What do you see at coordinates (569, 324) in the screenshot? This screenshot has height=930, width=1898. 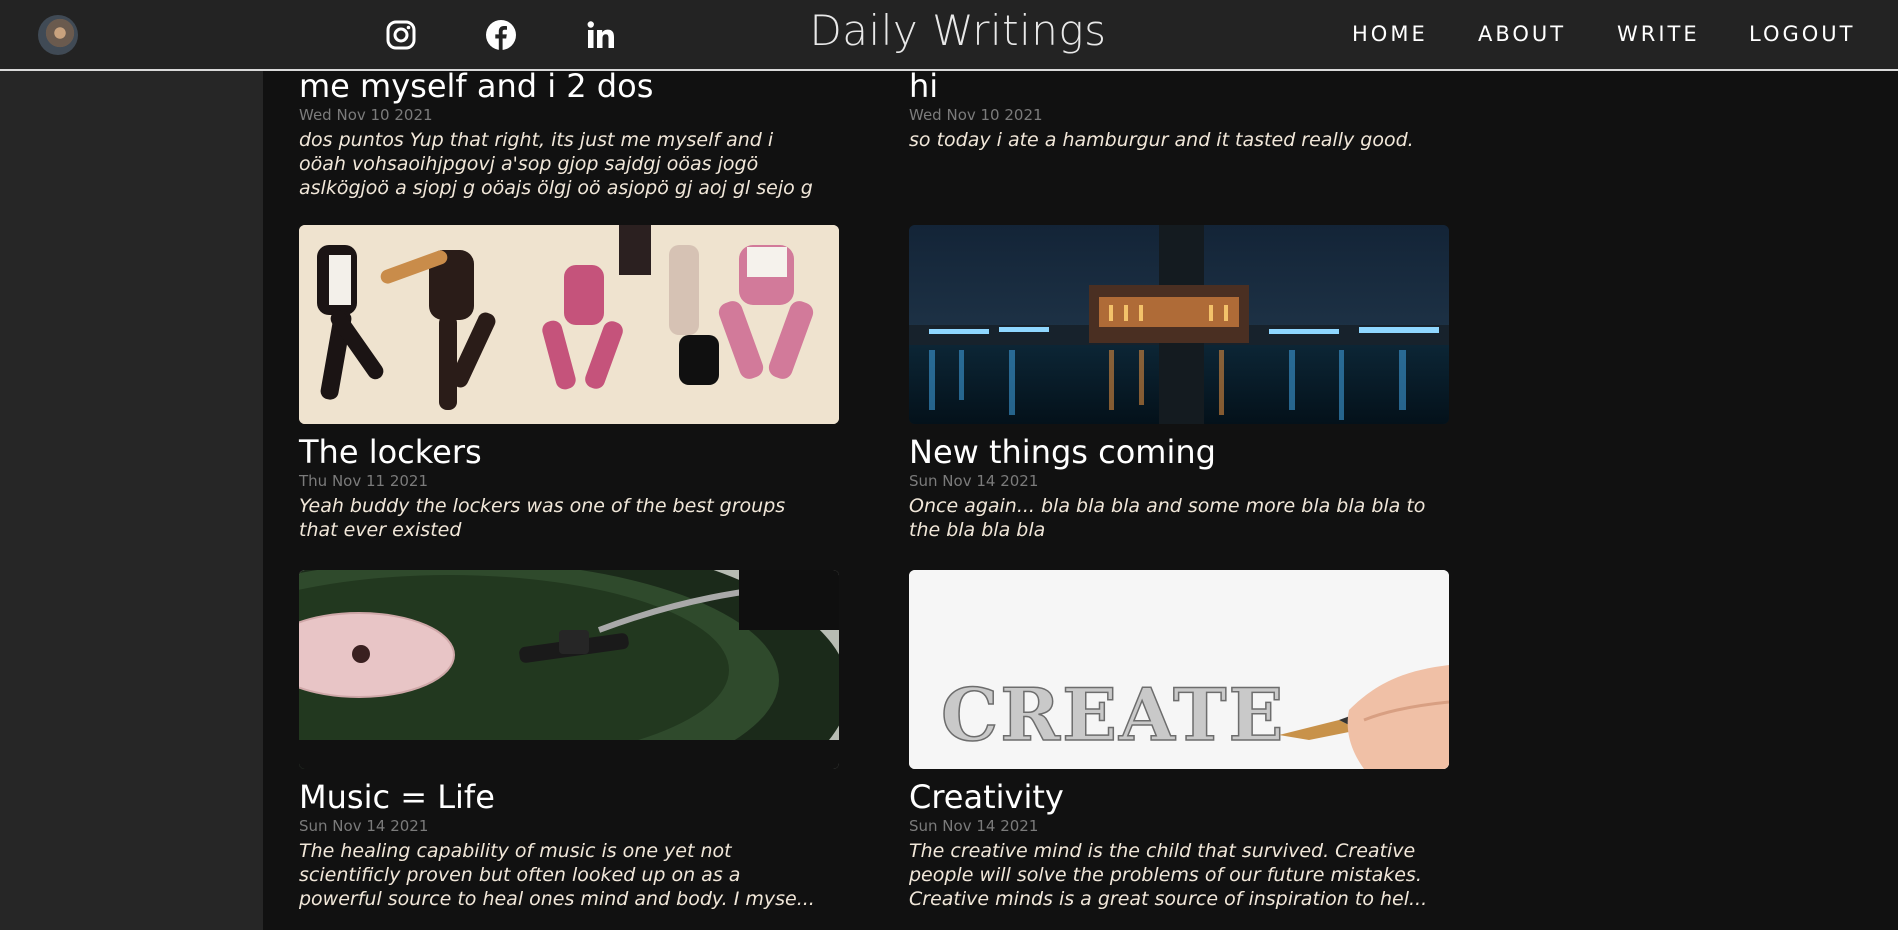 I see `post-image-dancers` at bounding box center [569, 324].